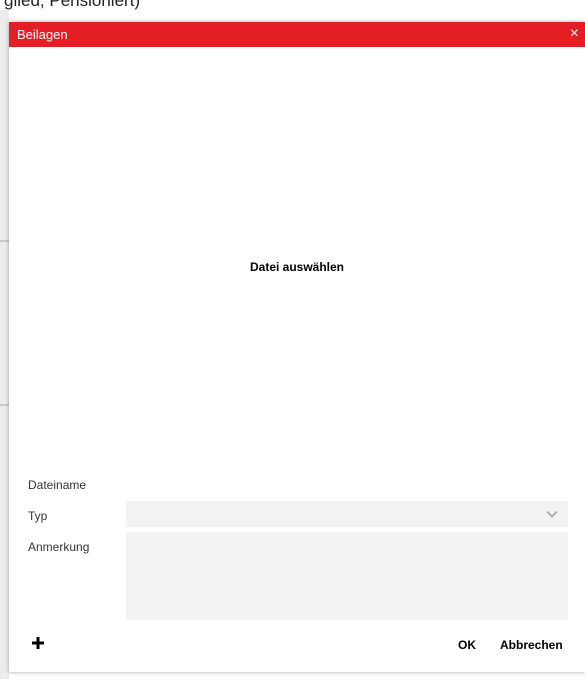 The height and width of the screenshot is (679, 585). I want to click on close-icon: ×, so click(574, 33).